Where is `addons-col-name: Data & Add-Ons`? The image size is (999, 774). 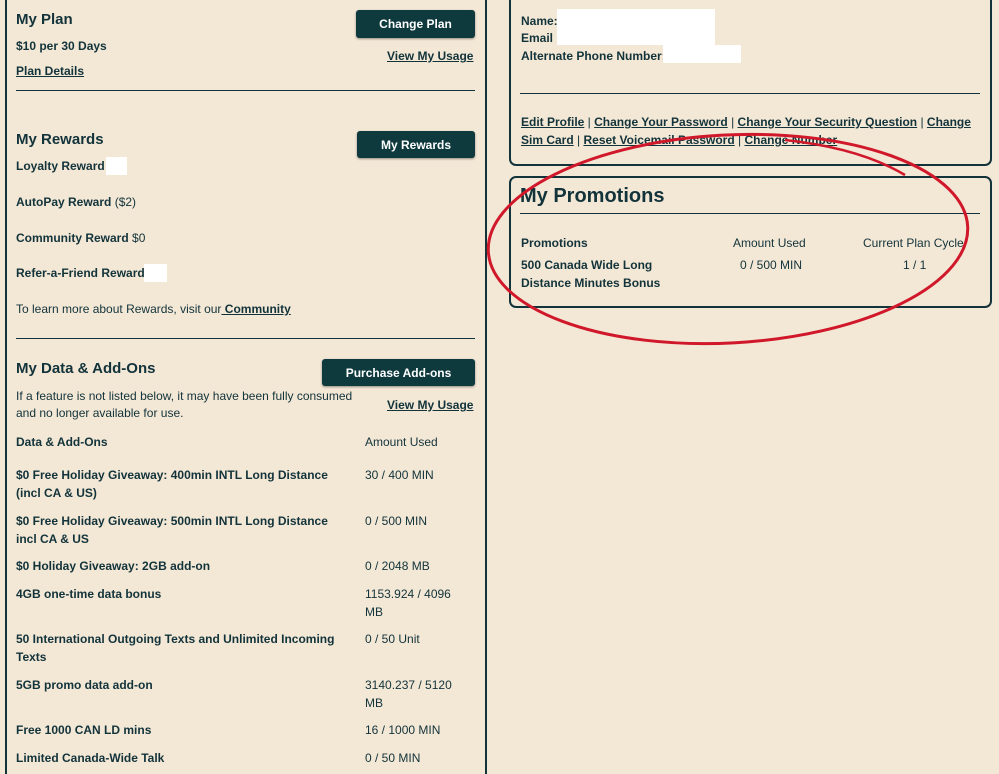
addons-col-name: Data & Add-Ons is located at coordinates (62, 442).